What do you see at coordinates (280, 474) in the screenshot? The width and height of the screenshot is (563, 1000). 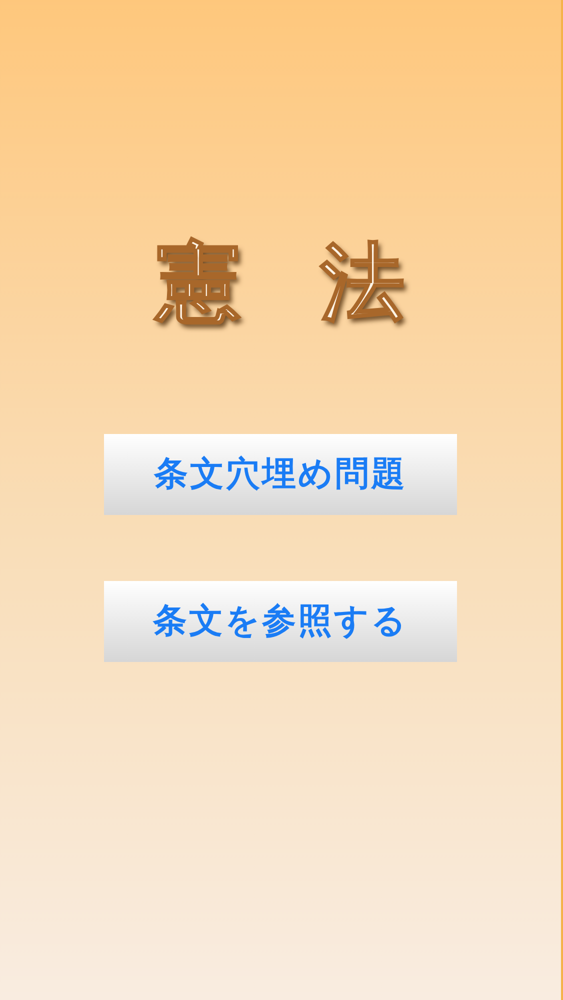 I see `menu-button: 条文穴埋め問題` at bounding box center [280, 474].